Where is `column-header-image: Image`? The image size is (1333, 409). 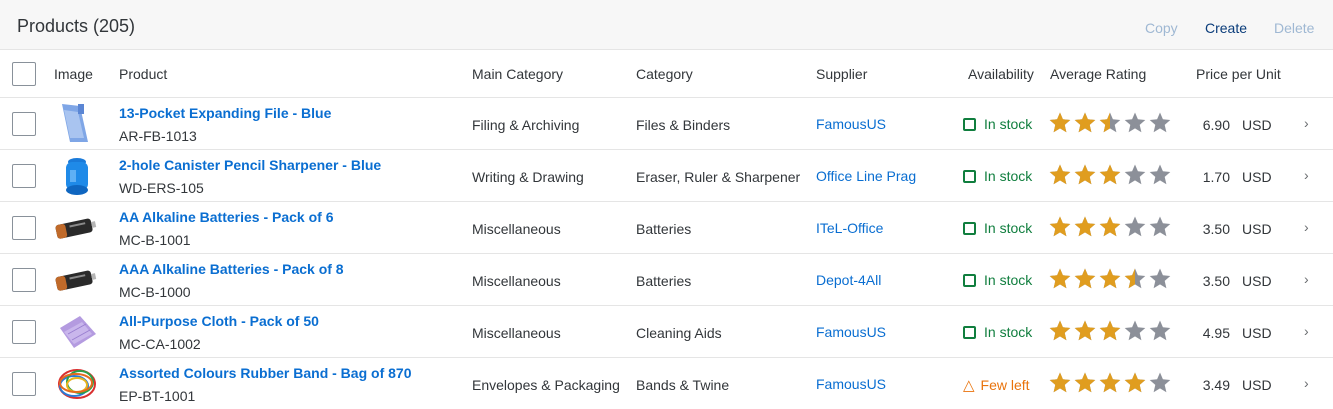 column-header-image: Image is located at coordinates (73, 74).